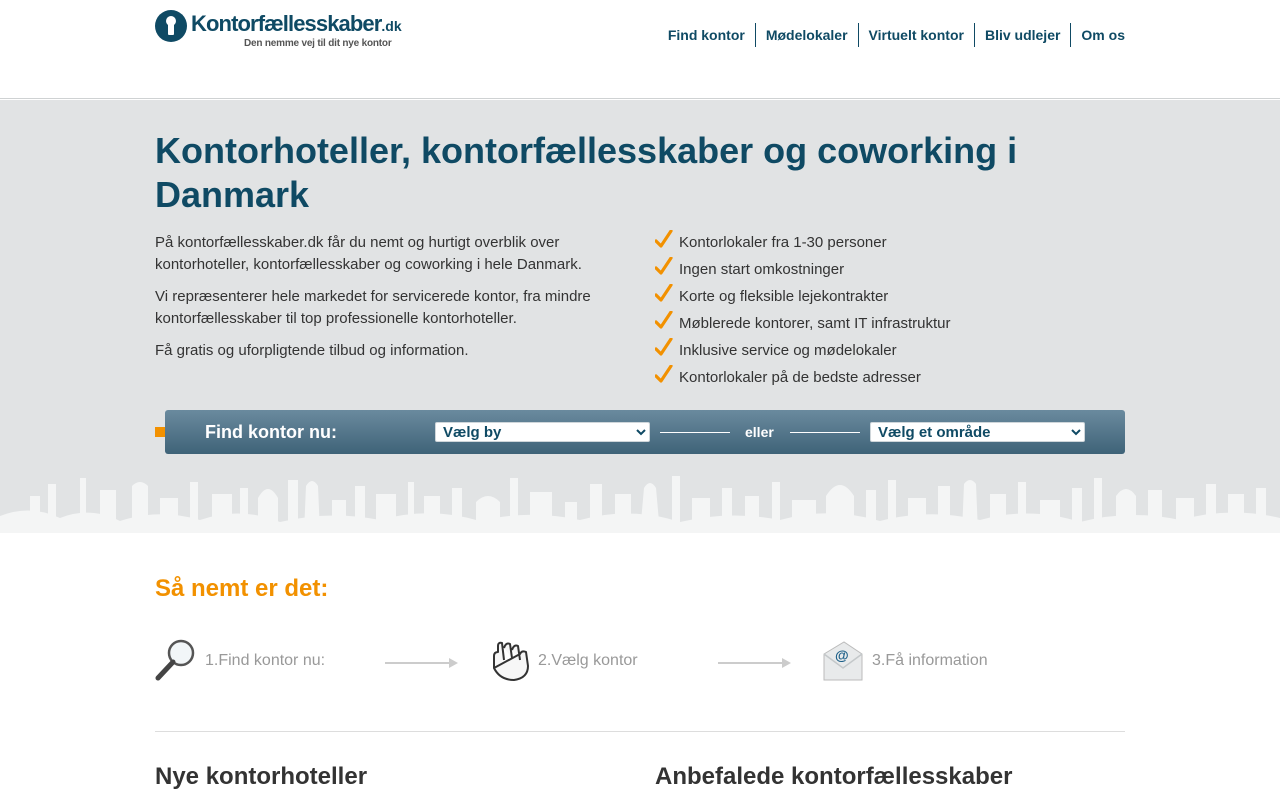 The image size is (1280, 800). Describe the element at coordinates (806, 35) in the screenshot. I see `nav-modelokaler: Mødelokaler` at that location.